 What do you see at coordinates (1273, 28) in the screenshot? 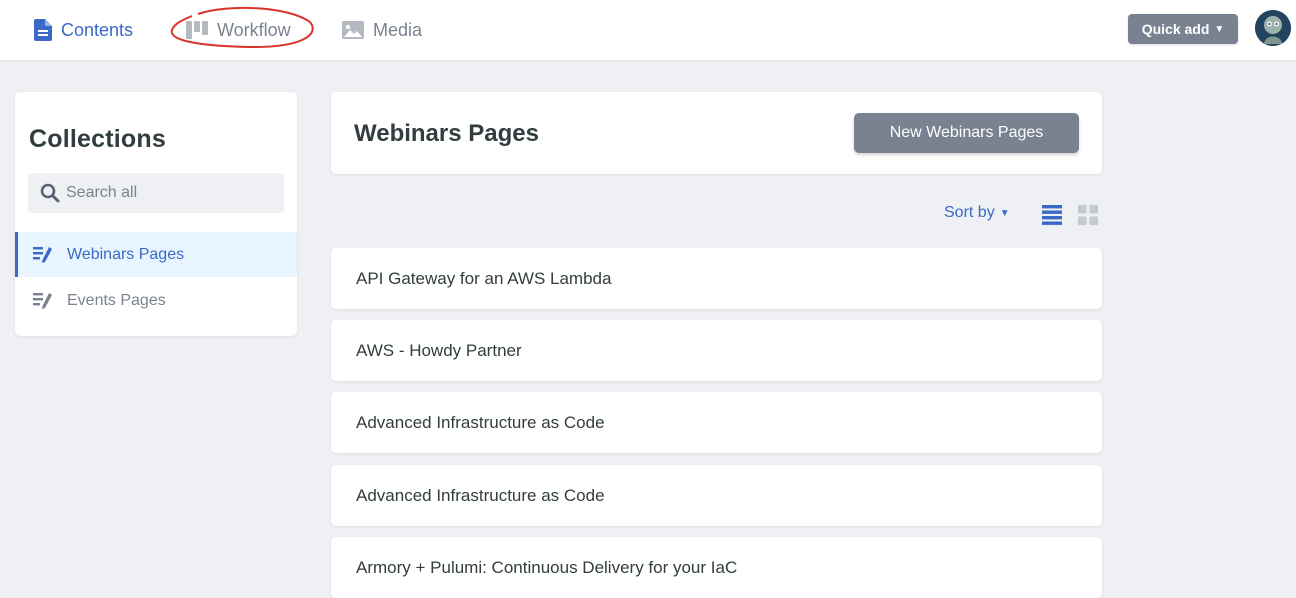
I see `avatar` at bounding box center [1273, 28].